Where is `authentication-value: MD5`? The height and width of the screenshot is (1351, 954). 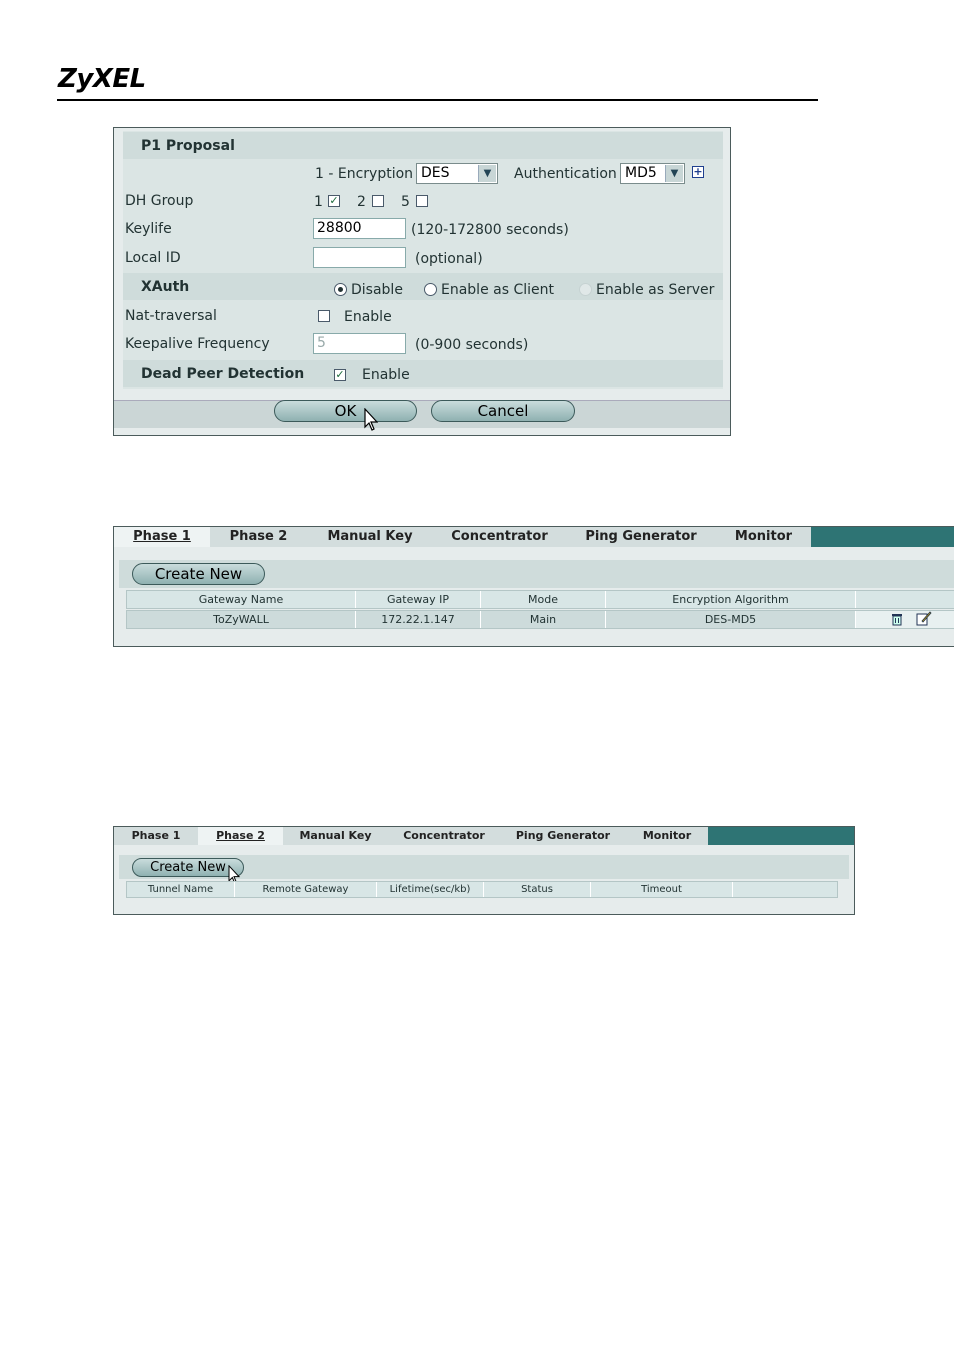 authentication-value: MD5 is located at coordinates (641, 173).